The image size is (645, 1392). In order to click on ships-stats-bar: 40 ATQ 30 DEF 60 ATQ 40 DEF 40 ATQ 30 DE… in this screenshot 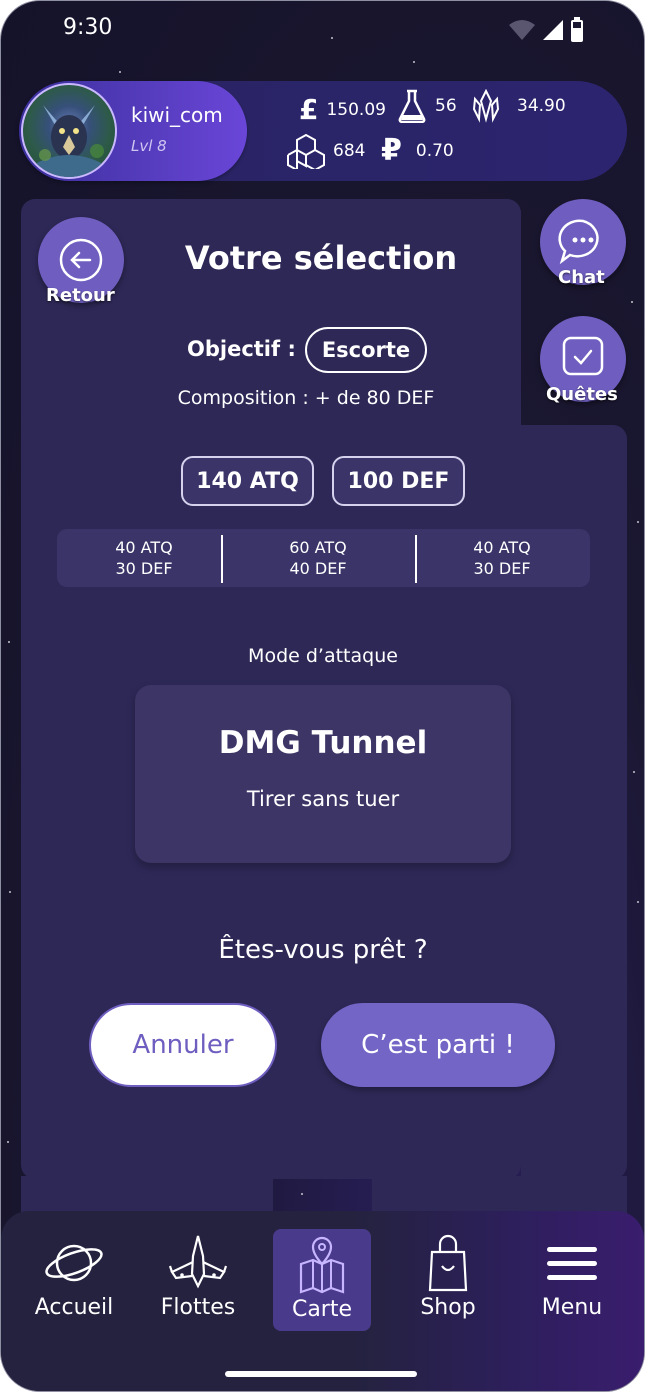, I will do `click(323, 558)`.